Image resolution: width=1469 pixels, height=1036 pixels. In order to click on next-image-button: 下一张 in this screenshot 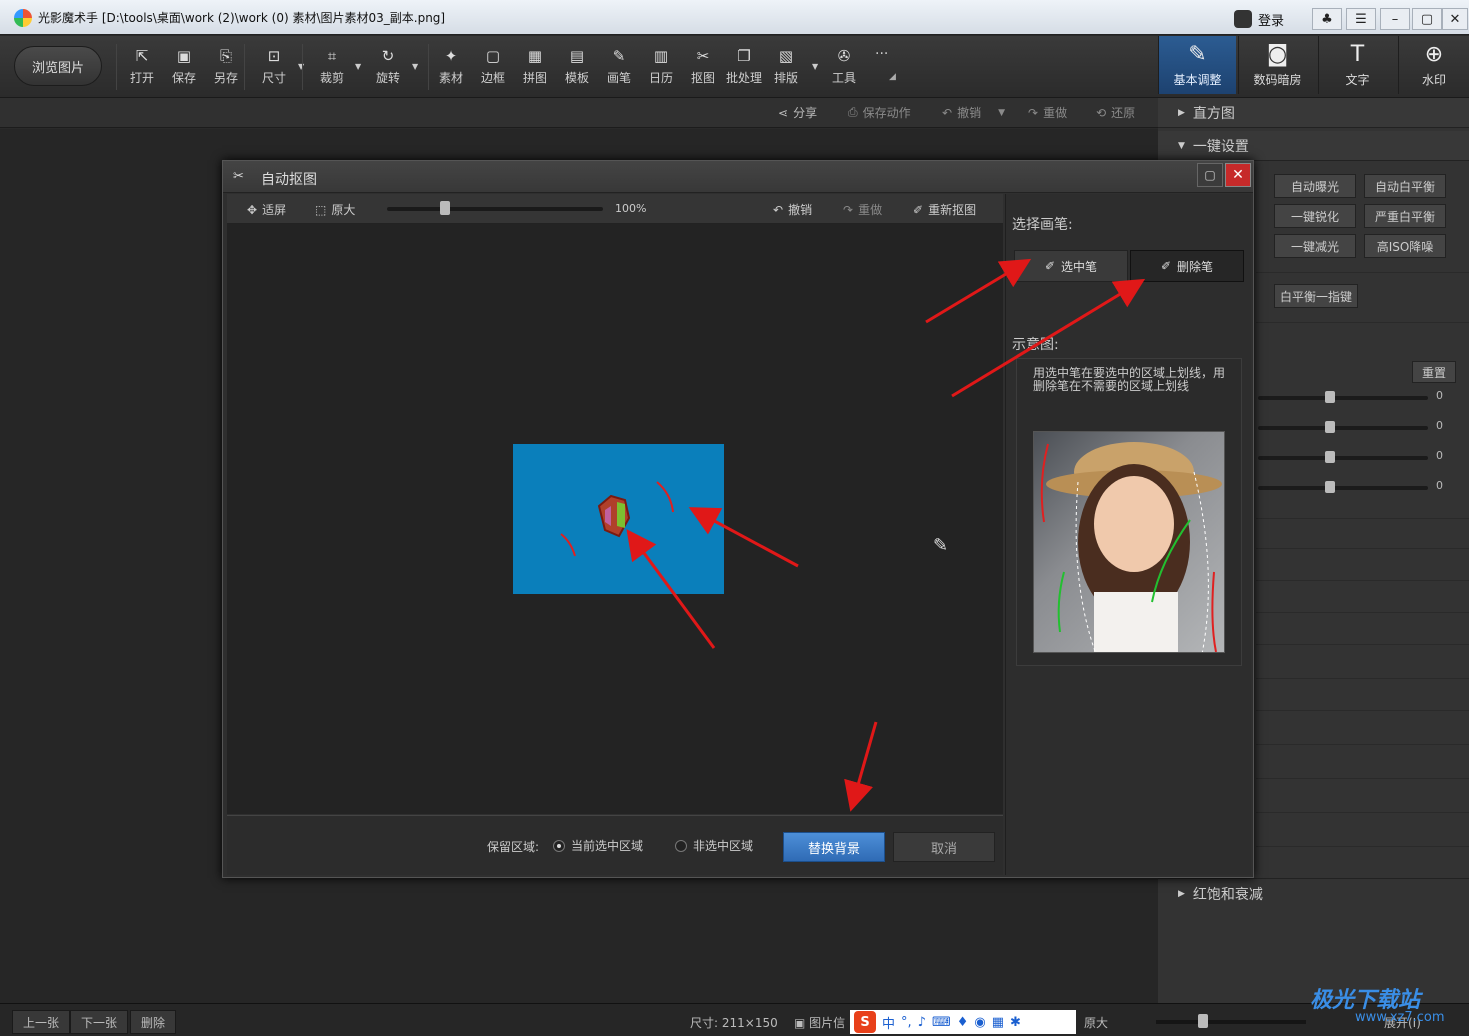, I will do `click(99, 1022)`.